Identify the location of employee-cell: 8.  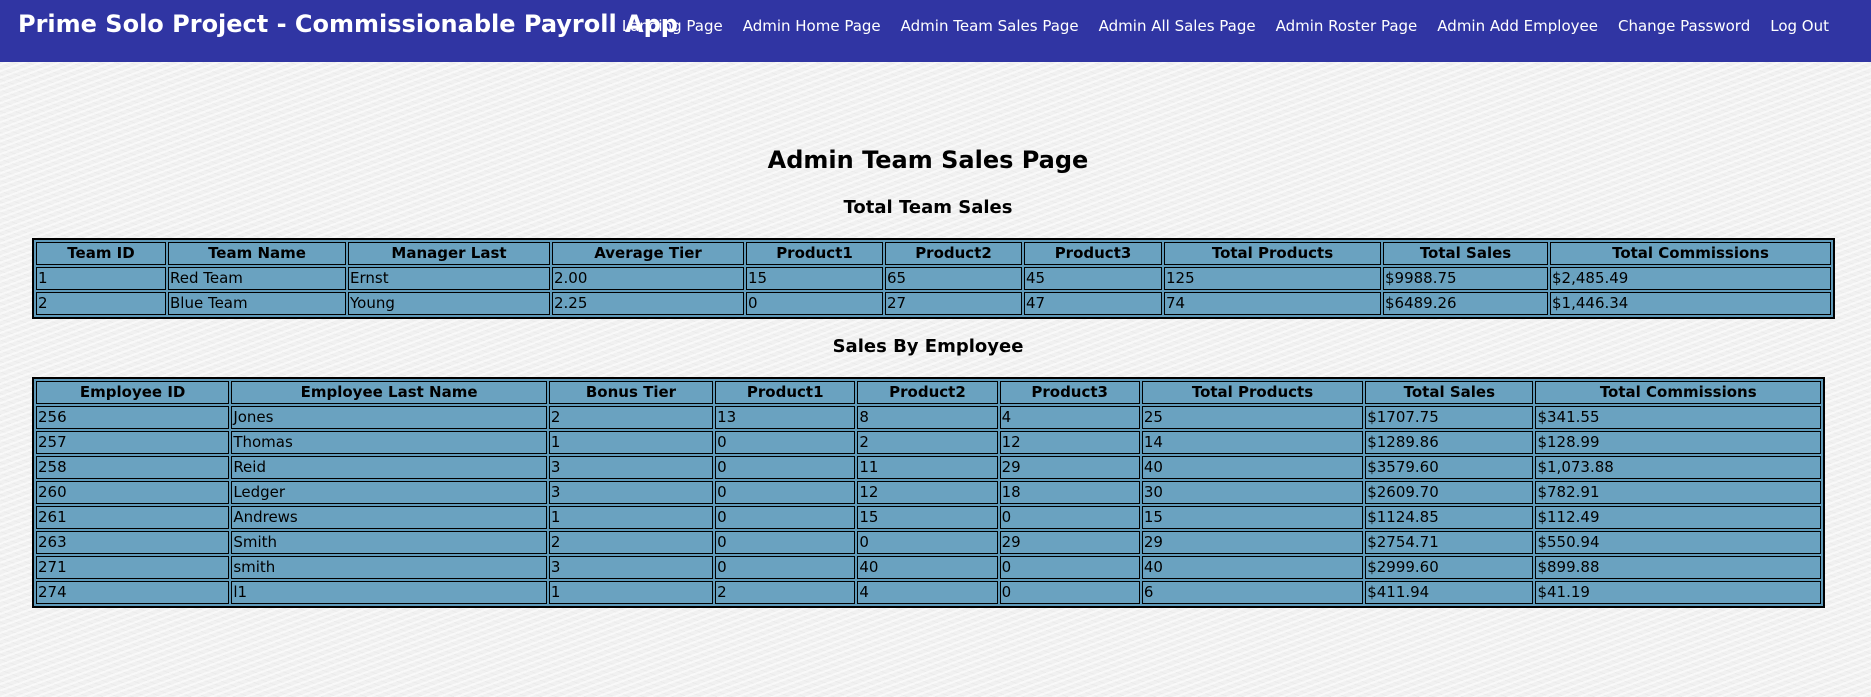
(927, 417).